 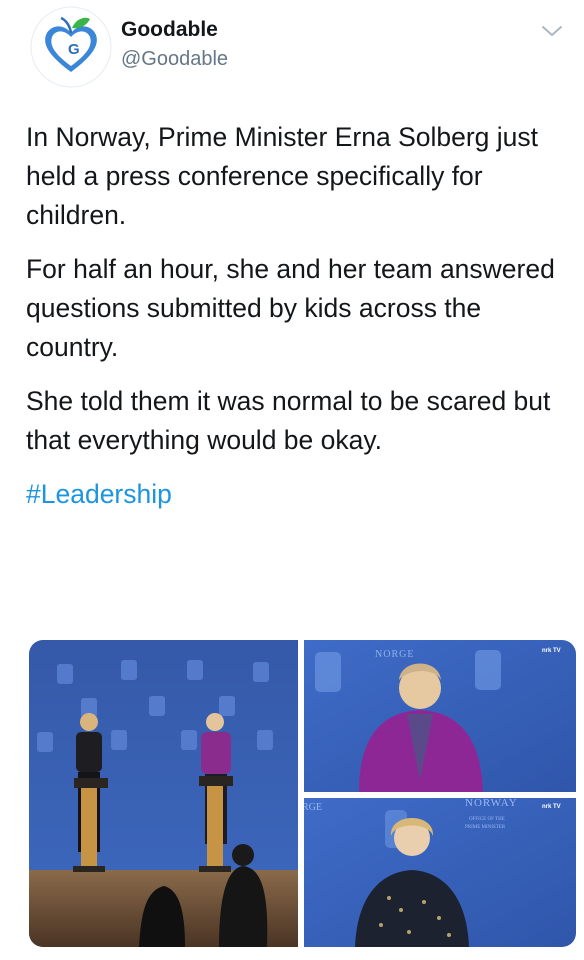 What do you see at coordinates (174, 59) in the screenshot?
I see `user-handle: @Goodable` at bounding box center [174, 59].